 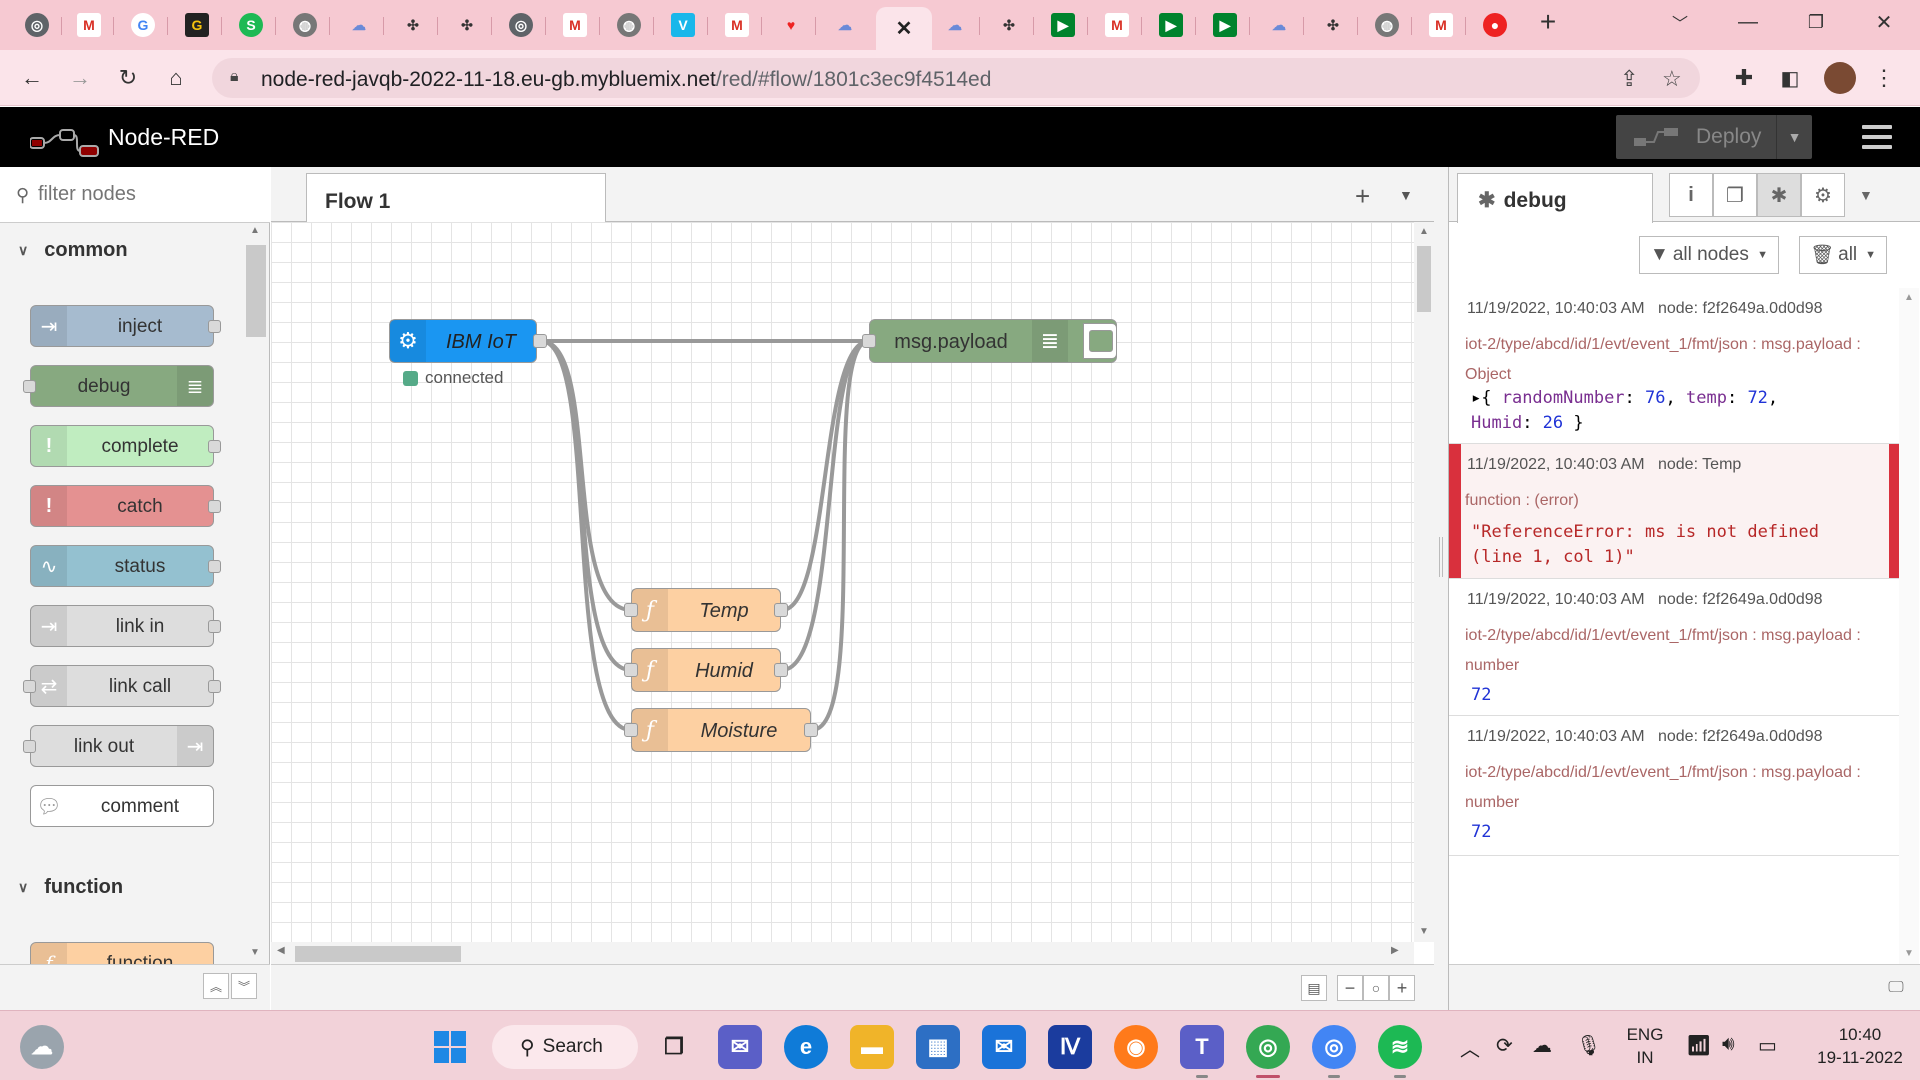 What do you see at coordinates (993, 341) in the screenshot?
I see `flow-node-msg-payload: msg.payload ≣` at bounding box center [993, 341].